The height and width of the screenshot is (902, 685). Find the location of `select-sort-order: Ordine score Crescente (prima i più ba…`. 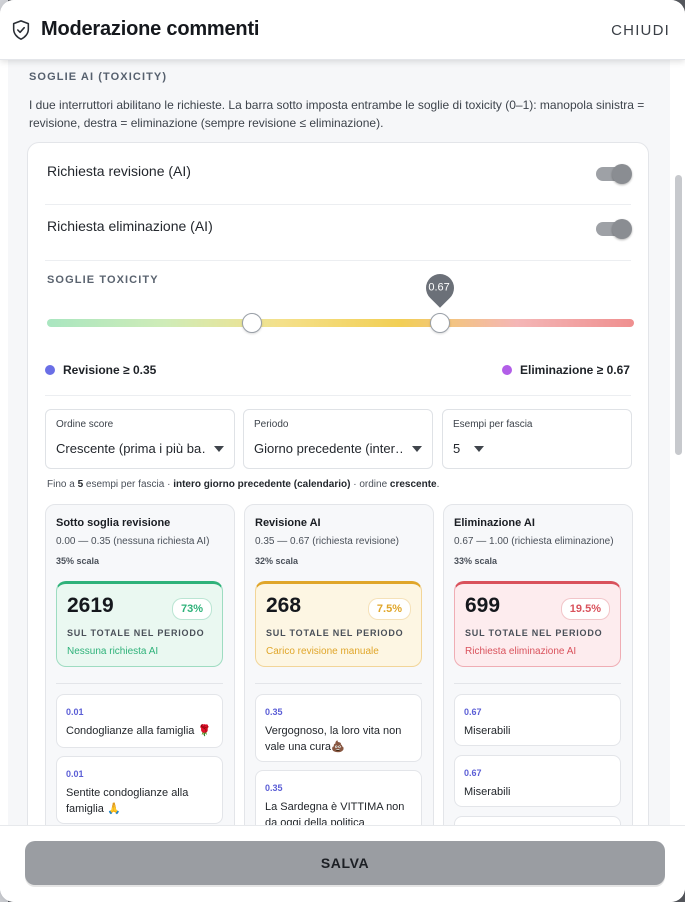

select-sort-order: Ordine score Crescente (prima i più ba… is located at coordinates (140, 439).